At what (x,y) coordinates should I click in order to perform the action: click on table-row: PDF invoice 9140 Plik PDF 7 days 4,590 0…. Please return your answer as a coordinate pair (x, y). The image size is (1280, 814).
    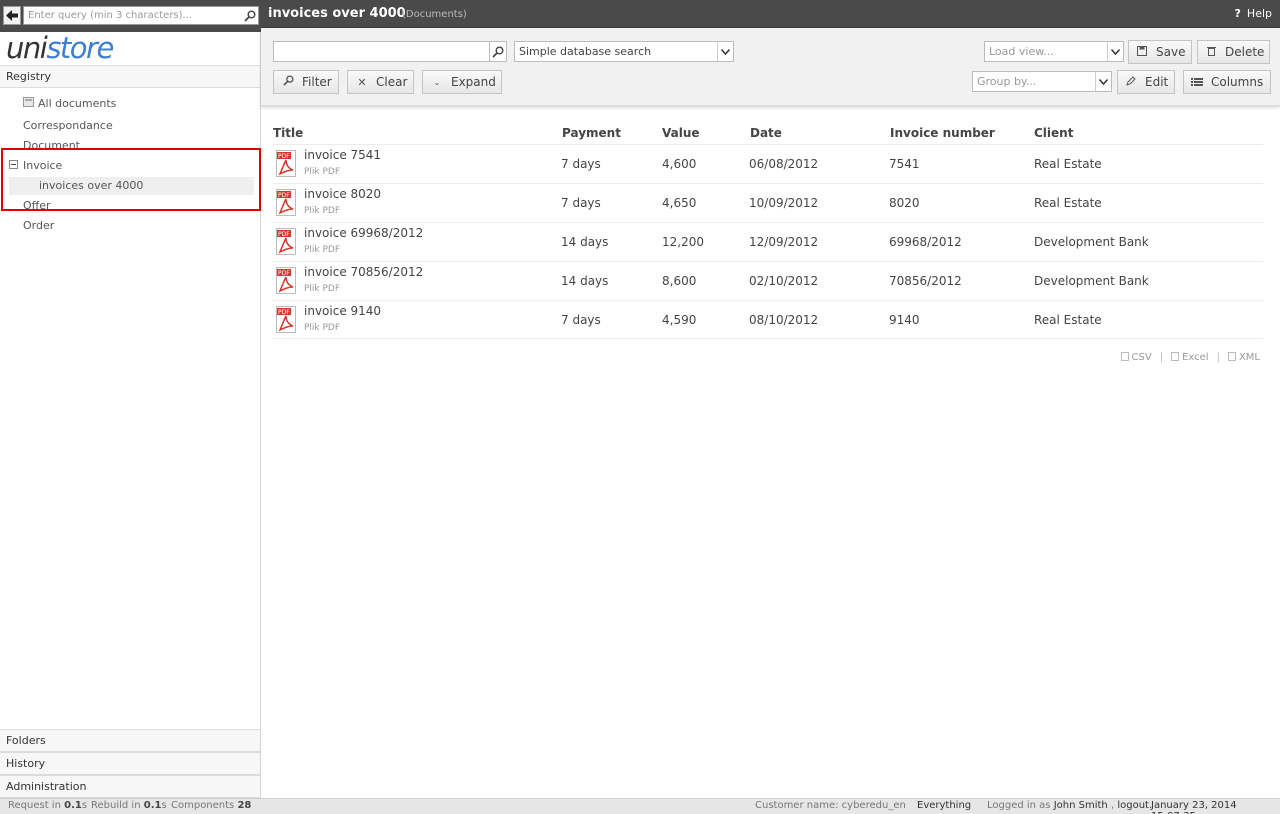
    Looking at the image, I should click on (768, 319).